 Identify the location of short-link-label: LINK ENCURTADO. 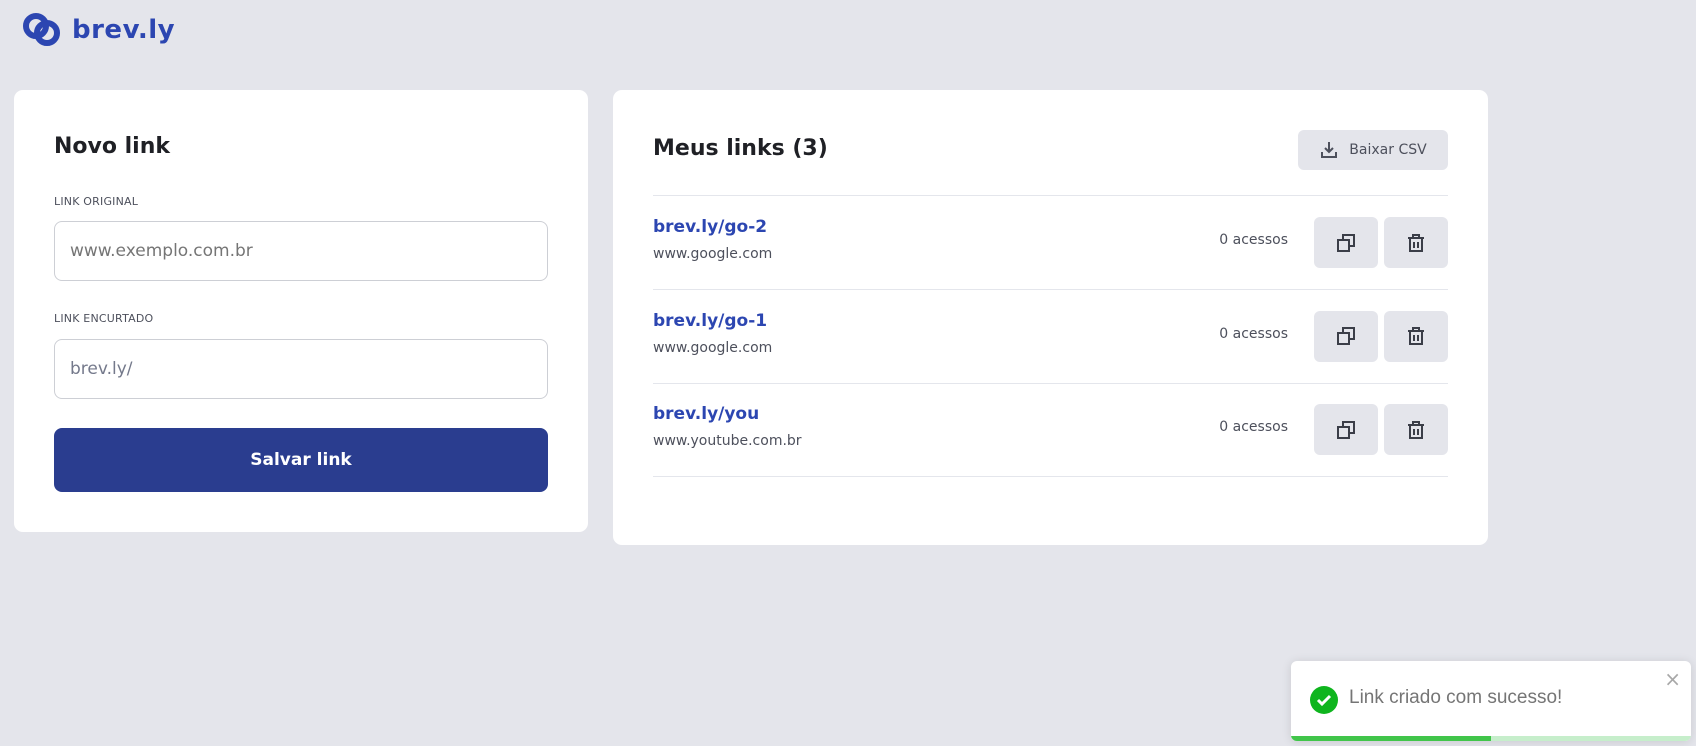
(104, 318).